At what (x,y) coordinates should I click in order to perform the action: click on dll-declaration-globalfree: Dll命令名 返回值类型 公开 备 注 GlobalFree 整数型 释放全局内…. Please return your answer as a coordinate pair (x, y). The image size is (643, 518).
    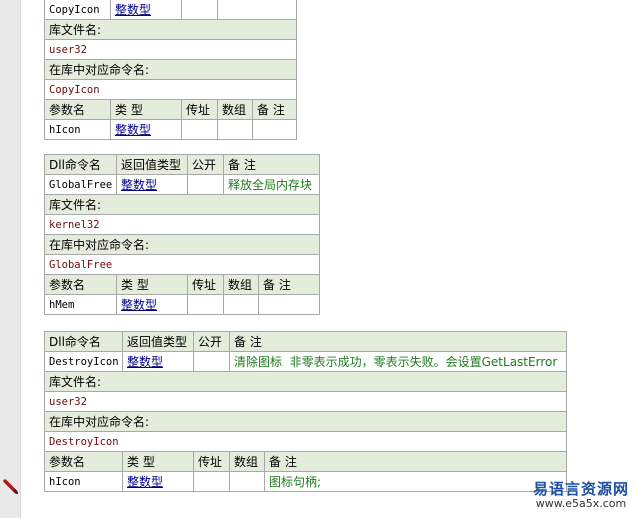
    Looking at the image, I should click on (182, 234).